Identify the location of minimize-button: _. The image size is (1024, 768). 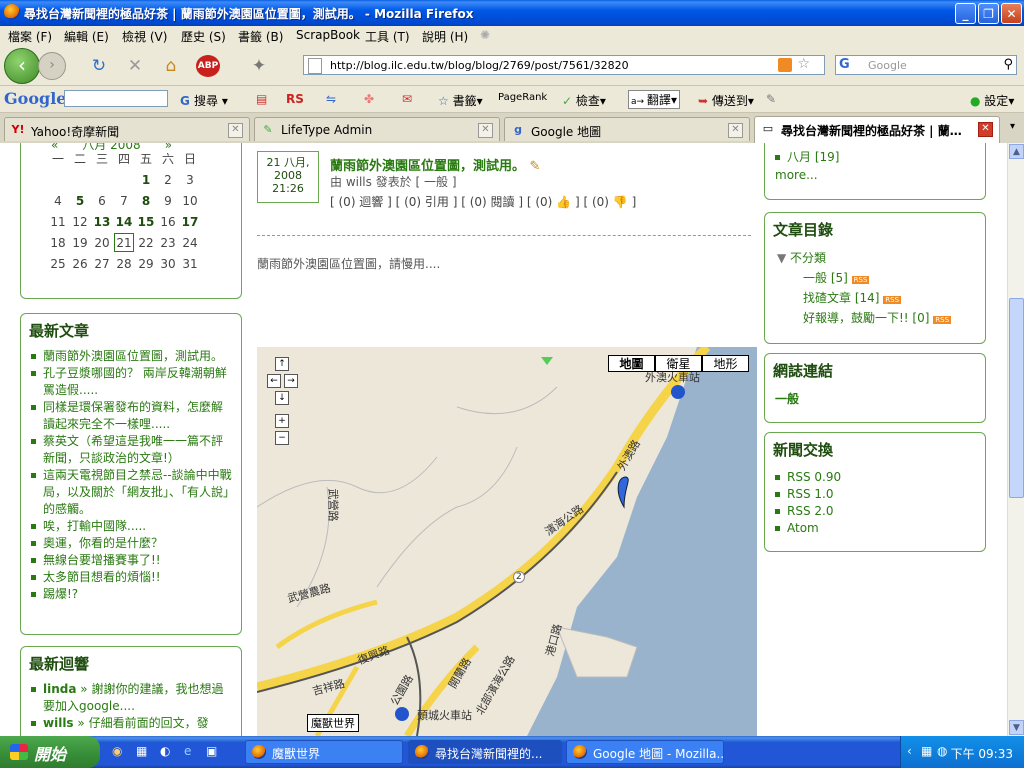
(965, 13).